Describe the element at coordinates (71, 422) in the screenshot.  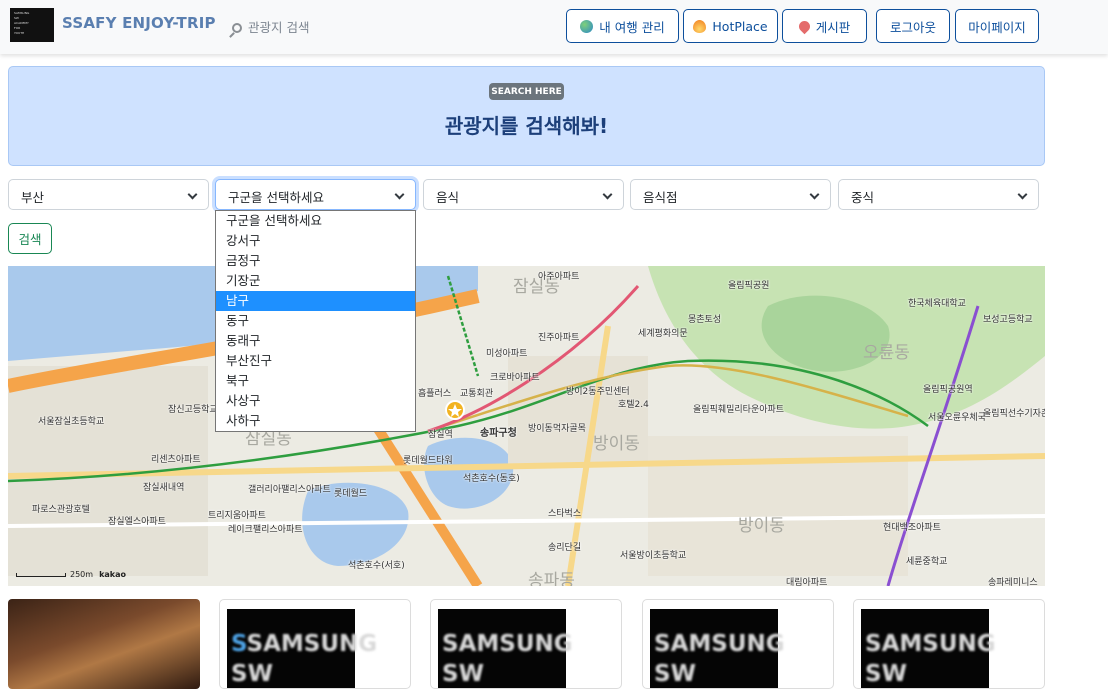
I see `map-label: 서울잠실초등학교` at that location.